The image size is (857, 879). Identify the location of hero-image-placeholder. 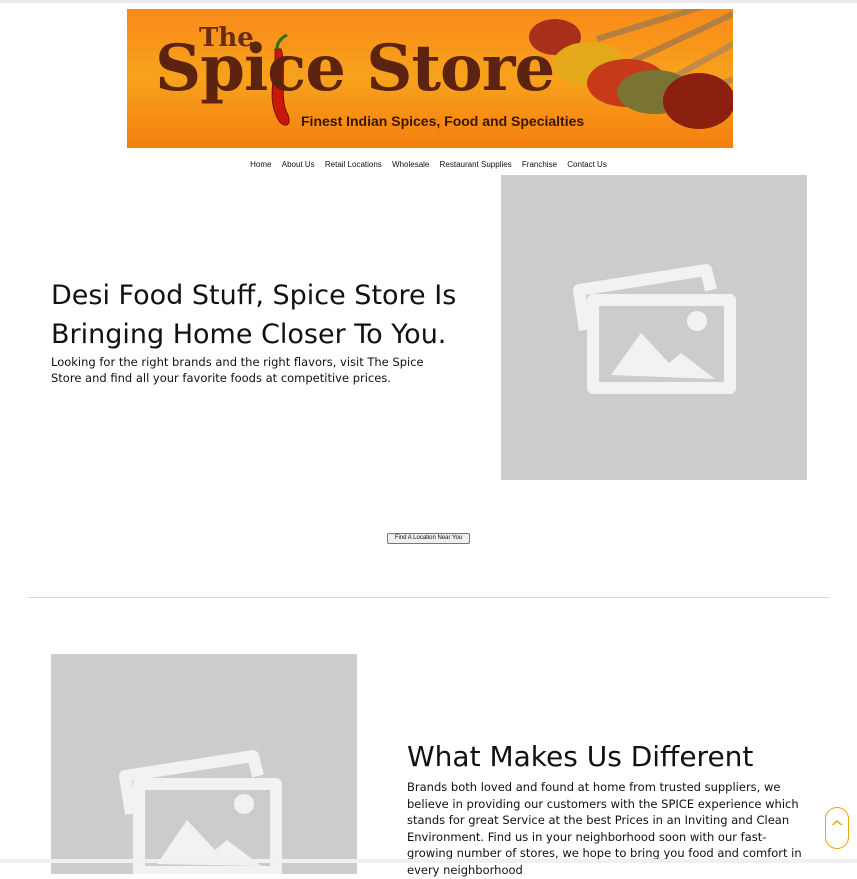
(654, 327).